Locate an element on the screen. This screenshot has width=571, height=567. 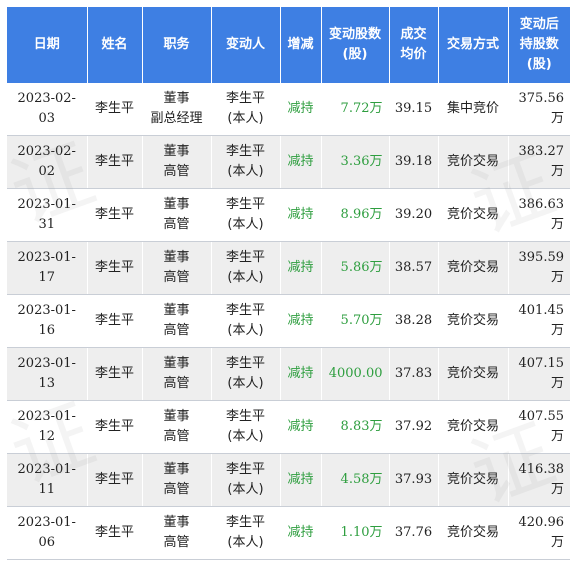
cell-avg-price: 39.18 is located at coordinates (414, 162).